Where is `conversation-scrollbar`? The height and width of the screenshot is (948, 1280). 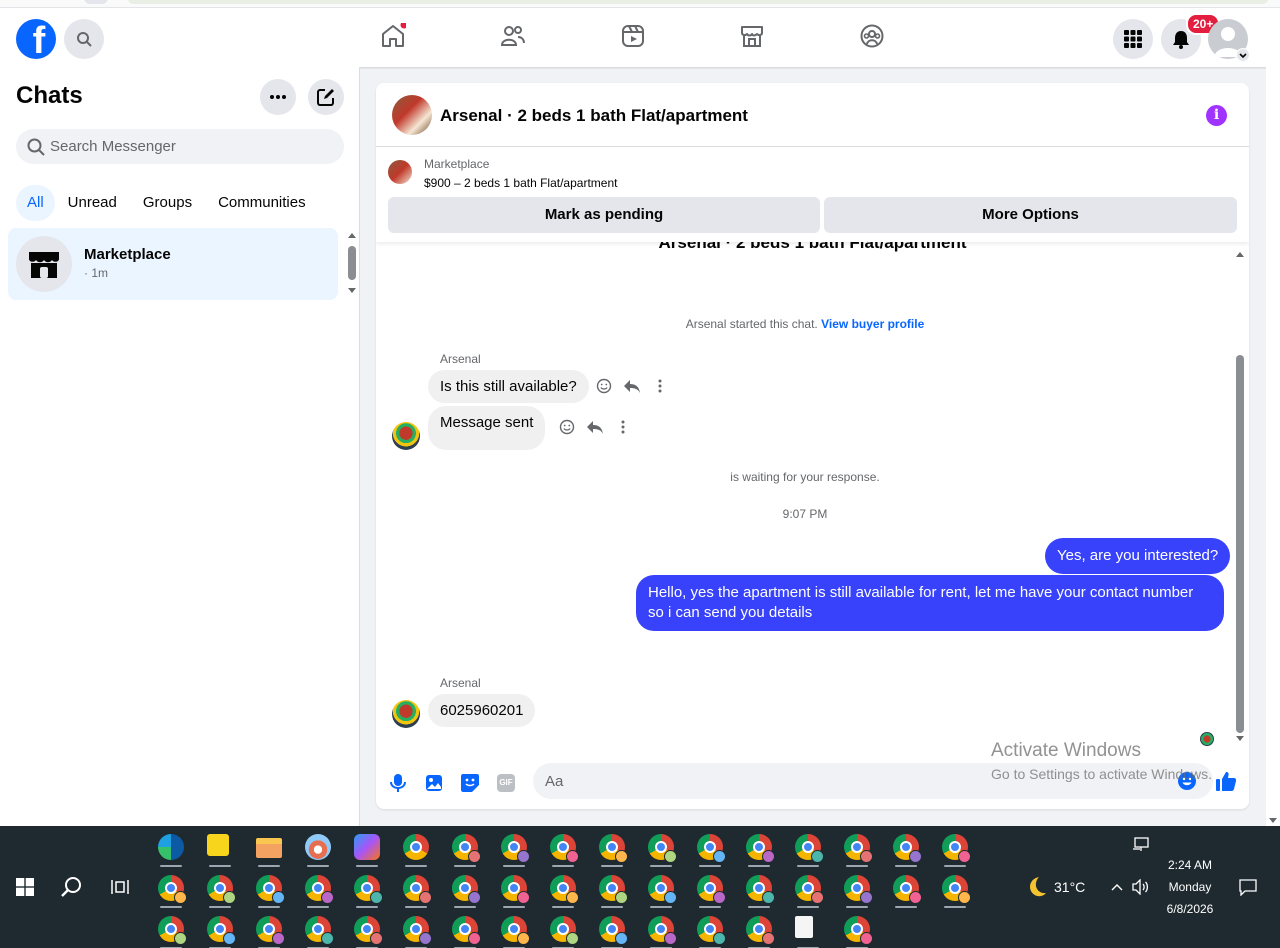
conversation-scrollbar is located at coordinates (1240, 496).